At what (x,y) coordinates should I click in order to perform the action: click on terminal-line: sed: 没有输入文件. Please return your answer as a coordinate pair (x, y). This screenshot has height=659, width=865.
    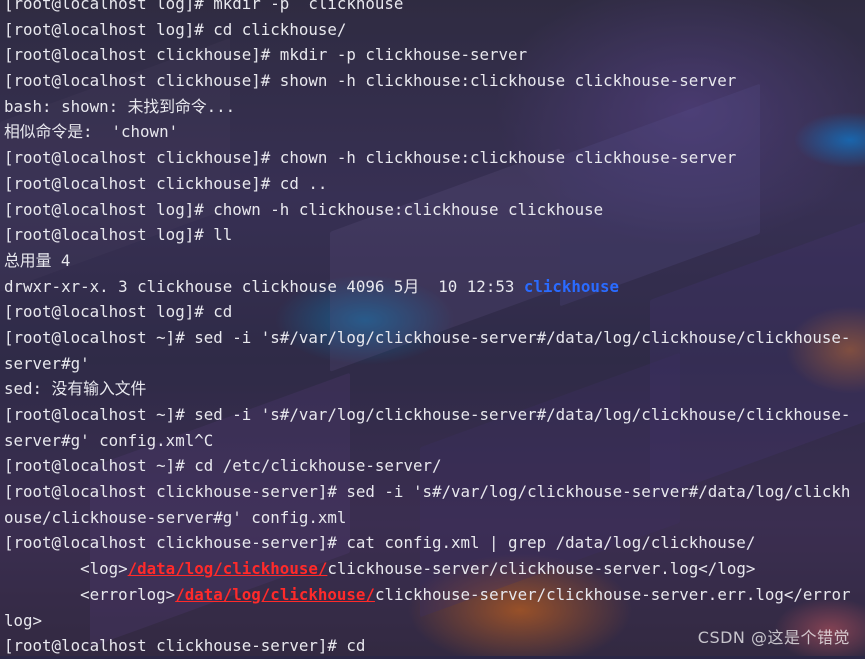
    Looking at the image, I should click on (432, 389).